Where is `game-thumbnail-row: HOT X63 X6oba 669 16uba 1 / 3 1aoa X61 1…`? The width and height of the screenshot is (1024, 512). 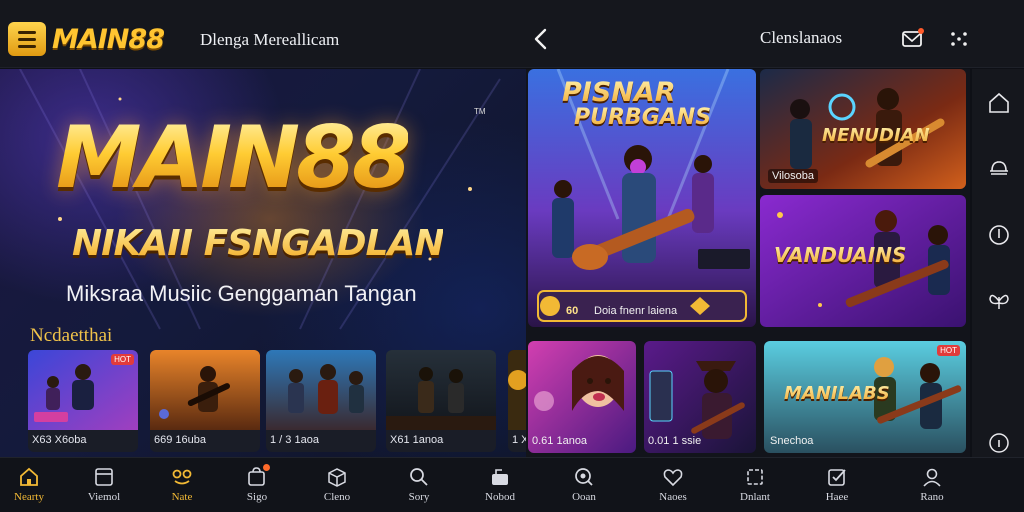 game-thumbnail-row: HOT X63 X6oba 669 16uba 1 / 3 1aoa X61 1… is located at coordinates (277, 401).